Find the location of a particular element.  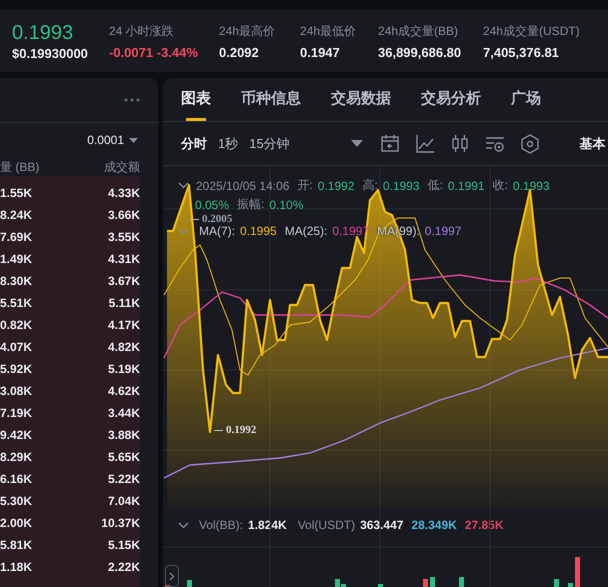

amount-cell: 5.30K is located at coordinates (16, 501).